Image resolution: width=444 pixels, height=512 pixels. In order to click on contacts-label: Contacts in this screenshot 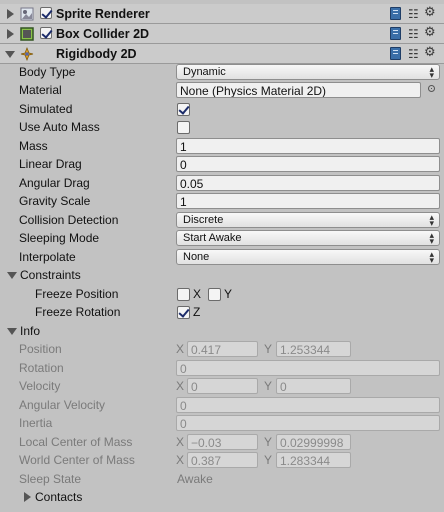, I will do `click(59, 497)`.